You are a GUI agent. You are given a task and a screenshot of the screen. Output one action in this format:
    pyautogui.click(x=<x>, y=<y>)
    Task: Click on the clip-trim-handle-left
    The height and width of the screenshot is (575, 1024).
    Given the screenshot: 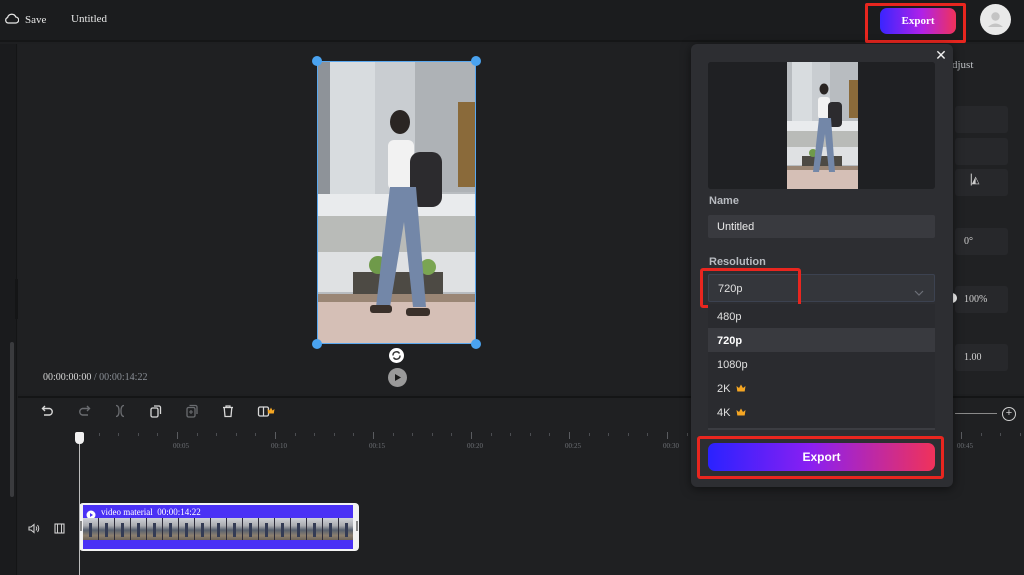 What is the action you would take?
    pyautogui.click(x=81, y=526)
    